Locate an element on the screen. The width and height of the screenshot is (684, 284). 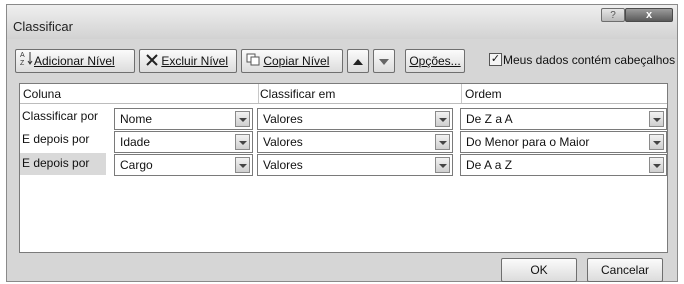
header-divider is located at coordinates (343, 103).